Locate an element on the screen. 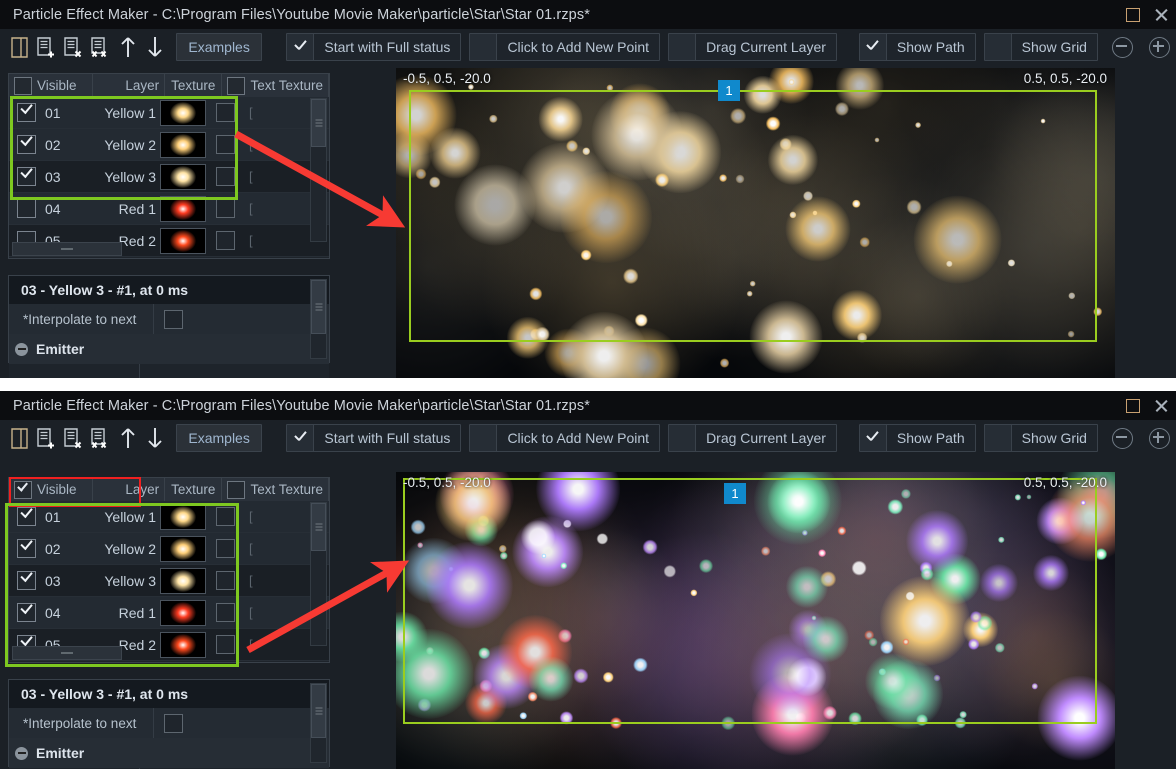 This screenshot has height=769, width=1176. toggle-start-with-full-status: Start with Full status is located at coordinates (374, 438).